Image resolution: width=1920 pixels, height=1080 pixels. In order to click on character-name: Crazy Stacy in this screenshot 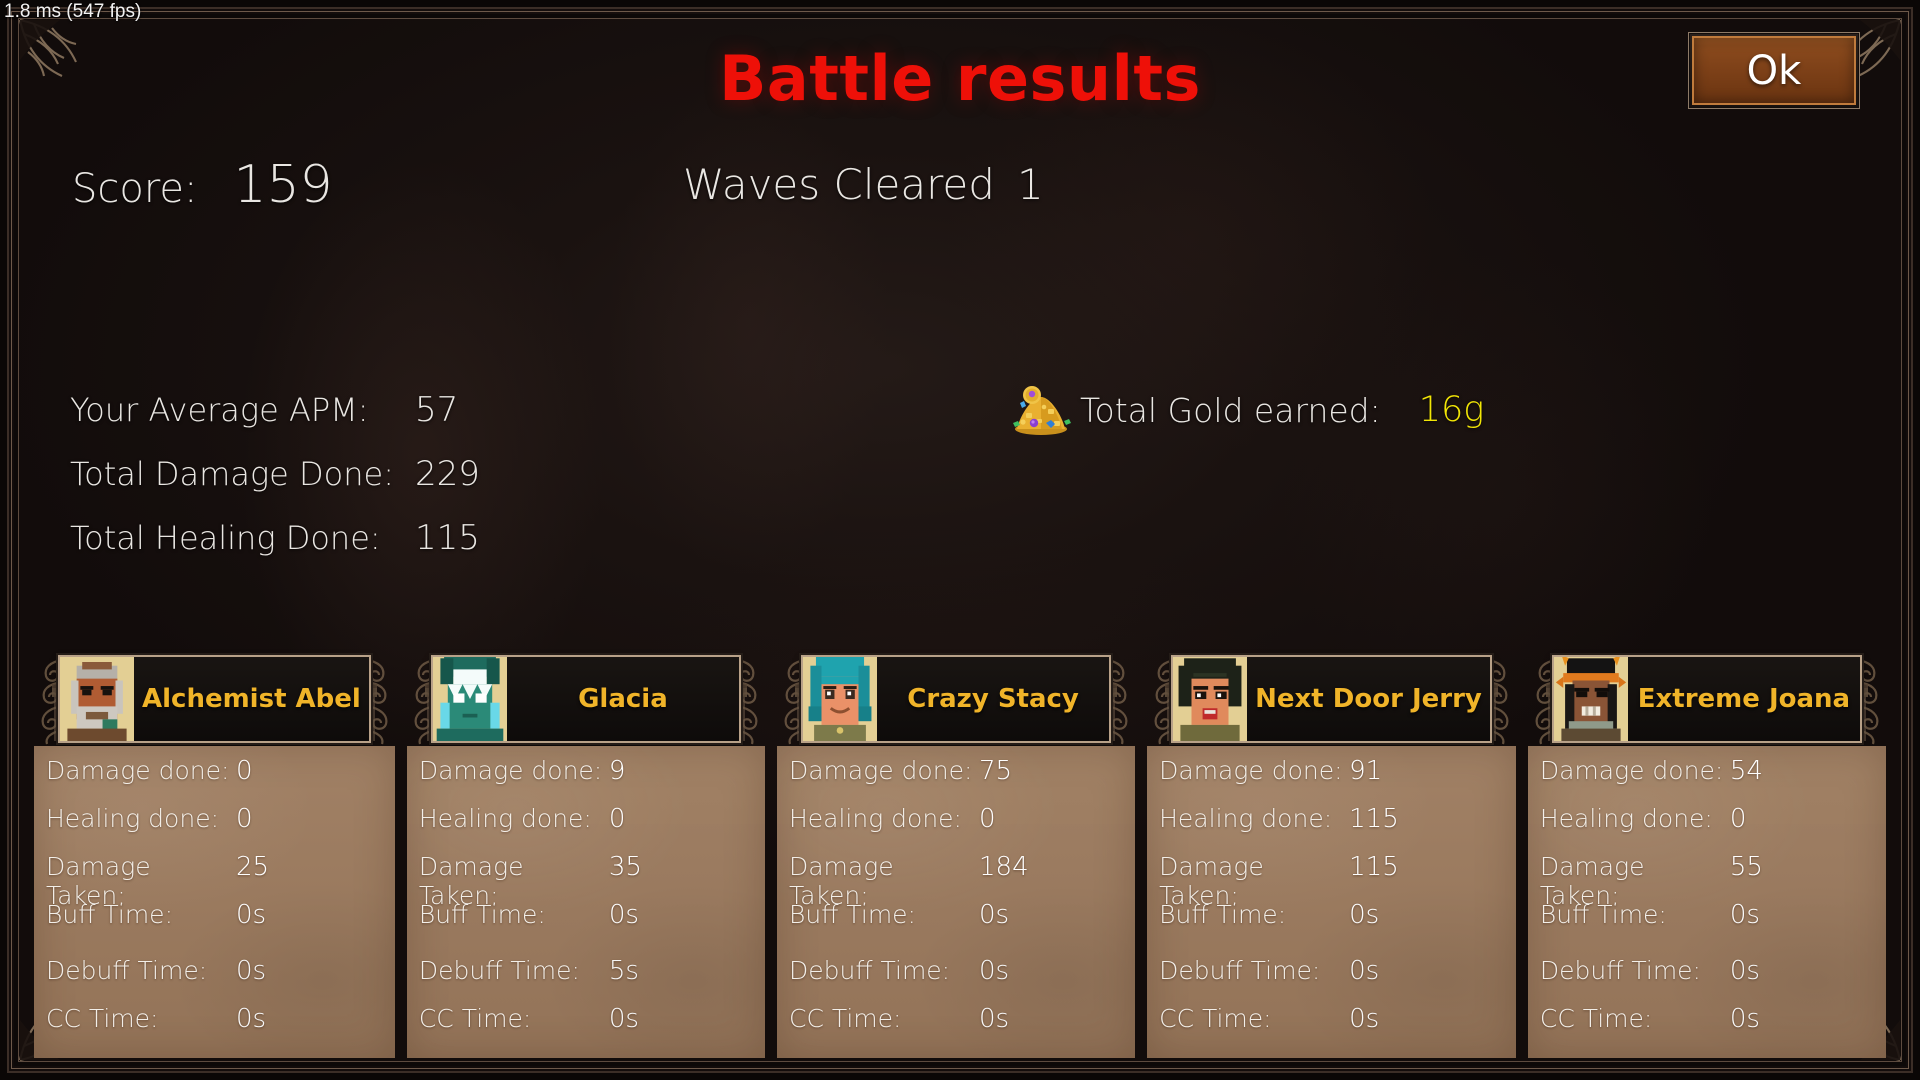, I will do `click(993, 699)`.